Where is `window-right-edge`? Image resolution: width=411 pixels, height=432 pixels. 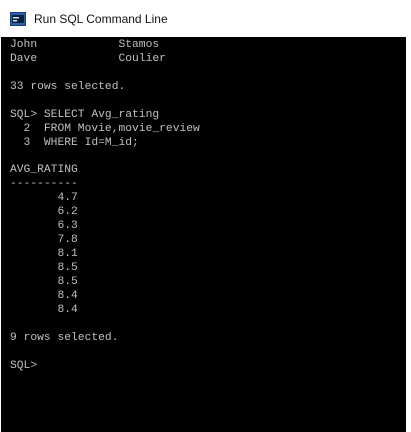 window-right-edge is located at coordinates (408, 234).